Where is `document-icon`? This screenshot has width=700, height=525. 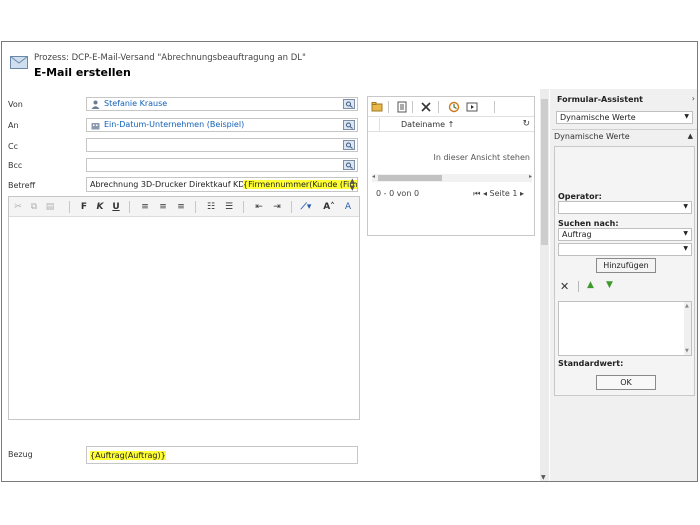
document-icon is located at coordinates (402, 107).